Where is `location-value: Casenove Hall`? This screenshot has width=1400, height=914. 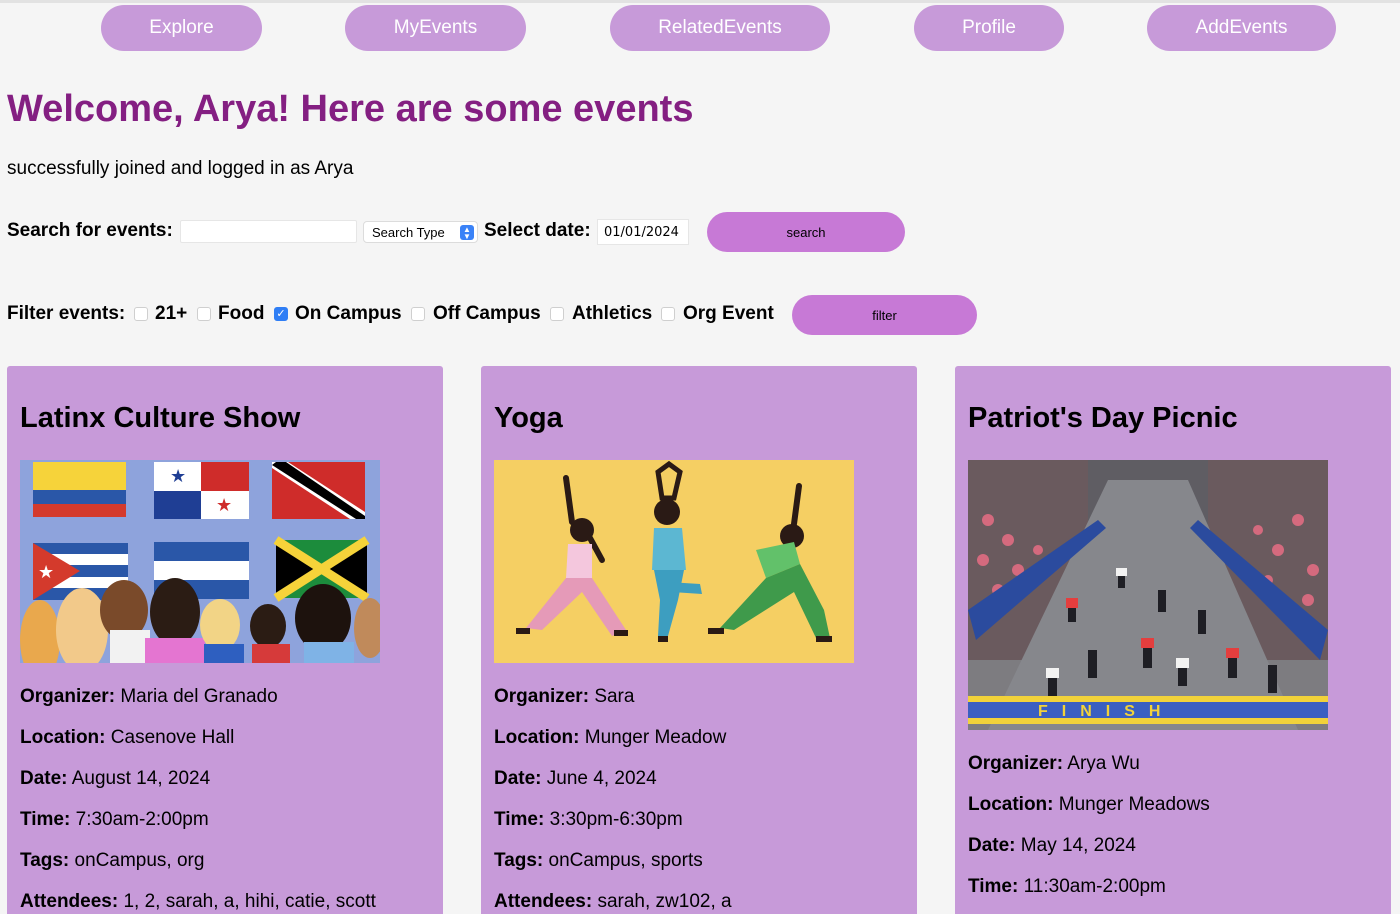
location-value: Casenove Hall is located at coordinates (172, 737).